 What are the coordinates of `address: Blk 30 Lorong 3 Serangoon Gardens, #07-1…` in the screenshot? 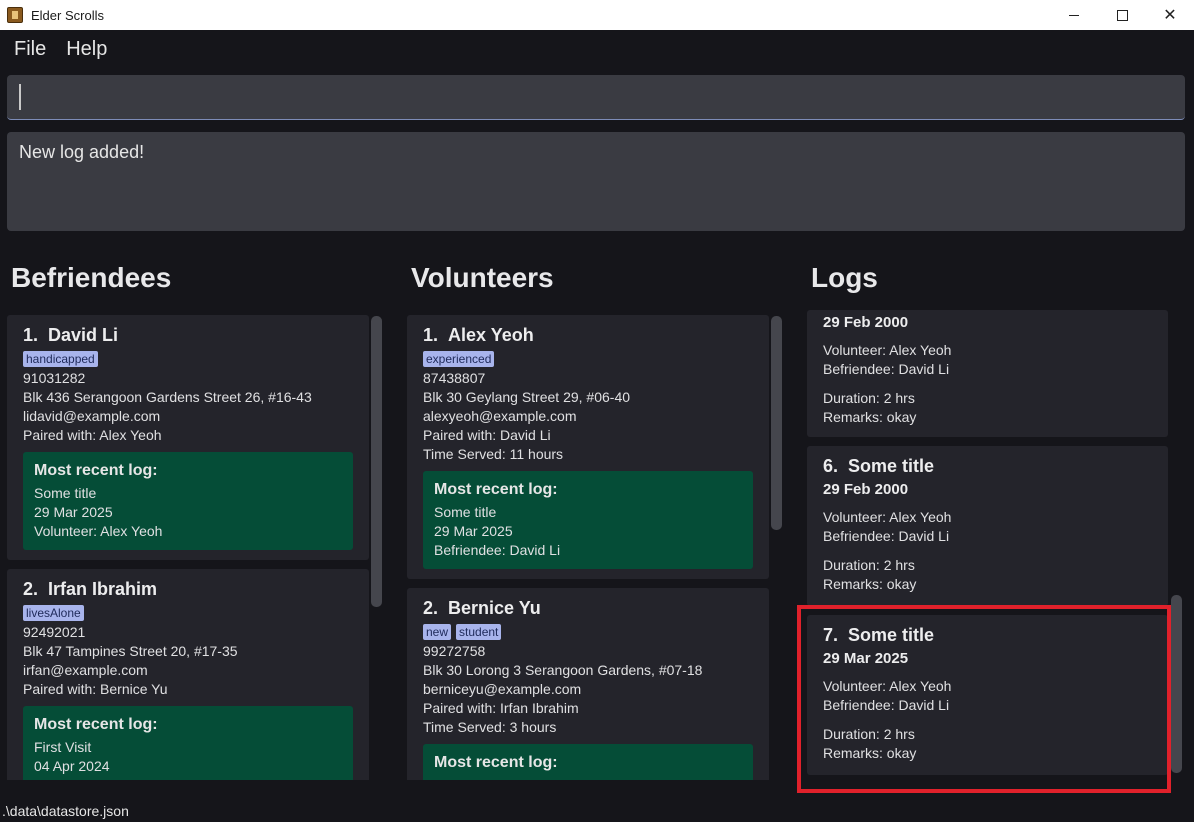 It's located at (563, 670).